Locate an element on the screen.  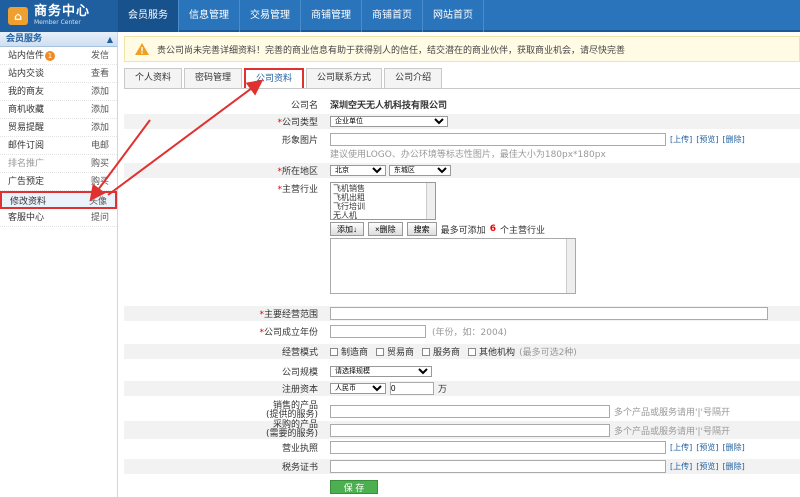
tab-password: 密码管理 is located at coordinates (213, 78).